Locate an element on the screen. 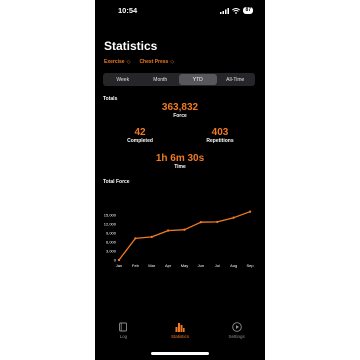 Image resolution: width=360 pixels, height=360 pixels. x-tick-label: Jul is located at coordinates (217, 265).